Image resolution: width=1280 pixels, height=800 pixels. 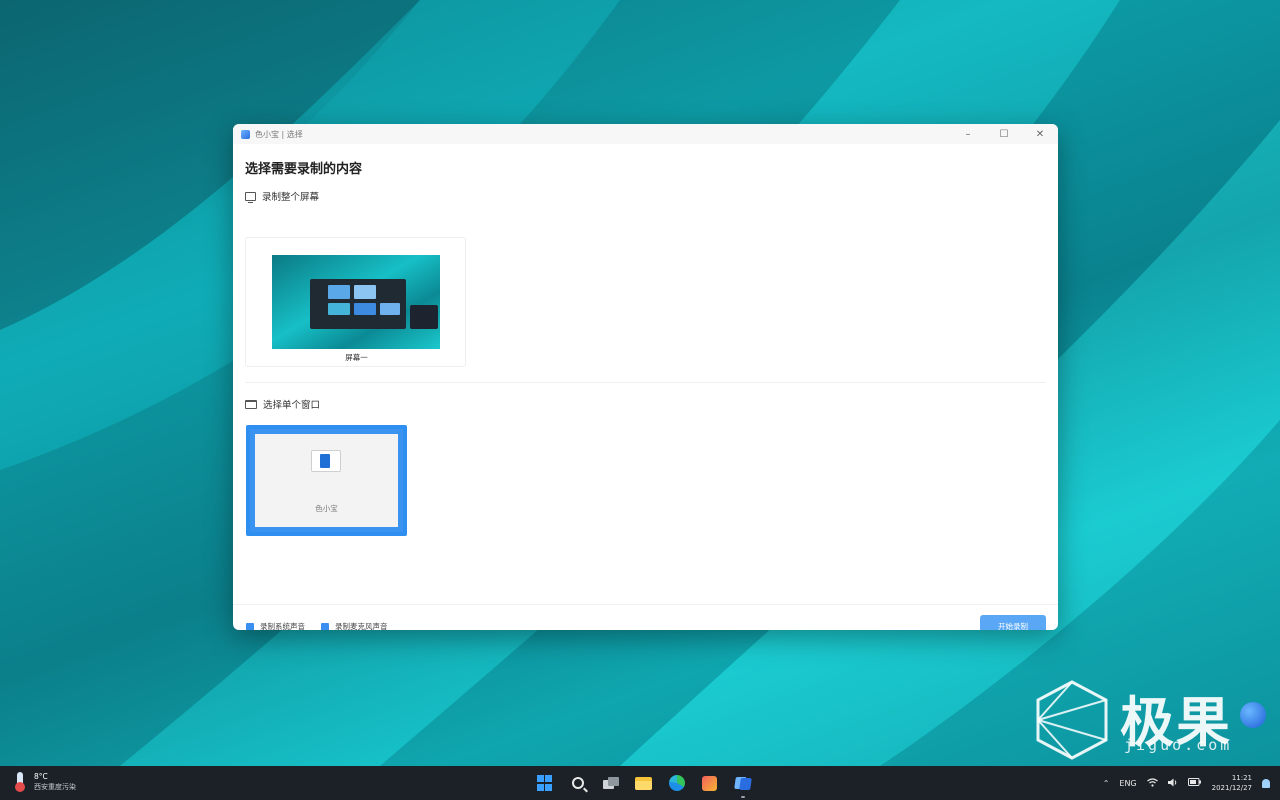 What do you see at coordinates (292, 405) in the screenshot?
I see `section-window-label: 选择单个窗口` at bounding box center [292, 405].